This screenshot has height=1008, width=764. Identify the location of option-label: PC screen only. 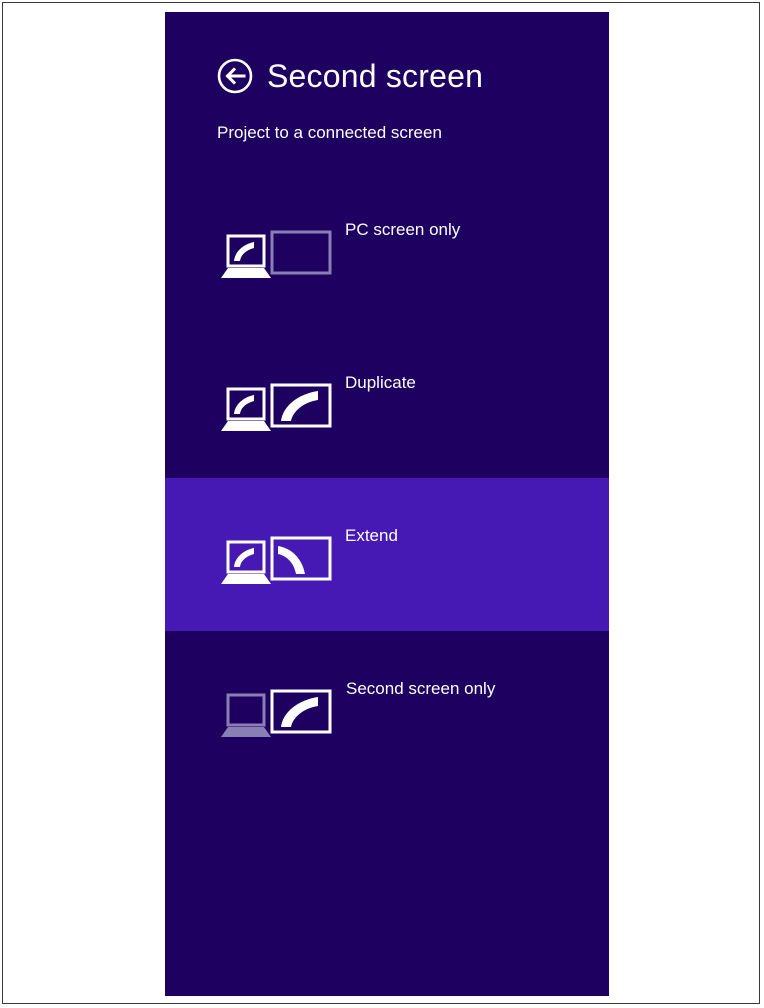
(403, 229).